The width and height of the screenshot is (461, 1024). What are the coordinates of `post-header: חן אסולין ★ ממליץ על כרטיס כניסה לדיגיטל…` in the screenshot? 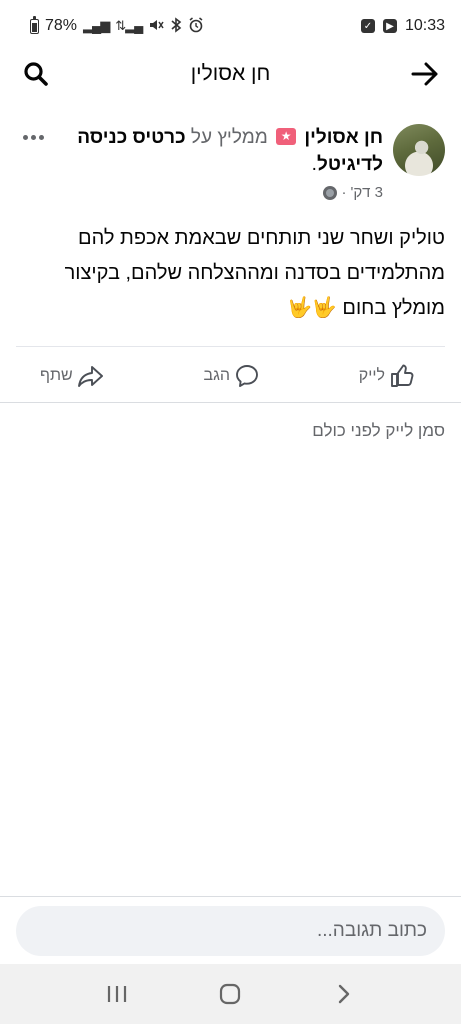 It's located at (230, 162).